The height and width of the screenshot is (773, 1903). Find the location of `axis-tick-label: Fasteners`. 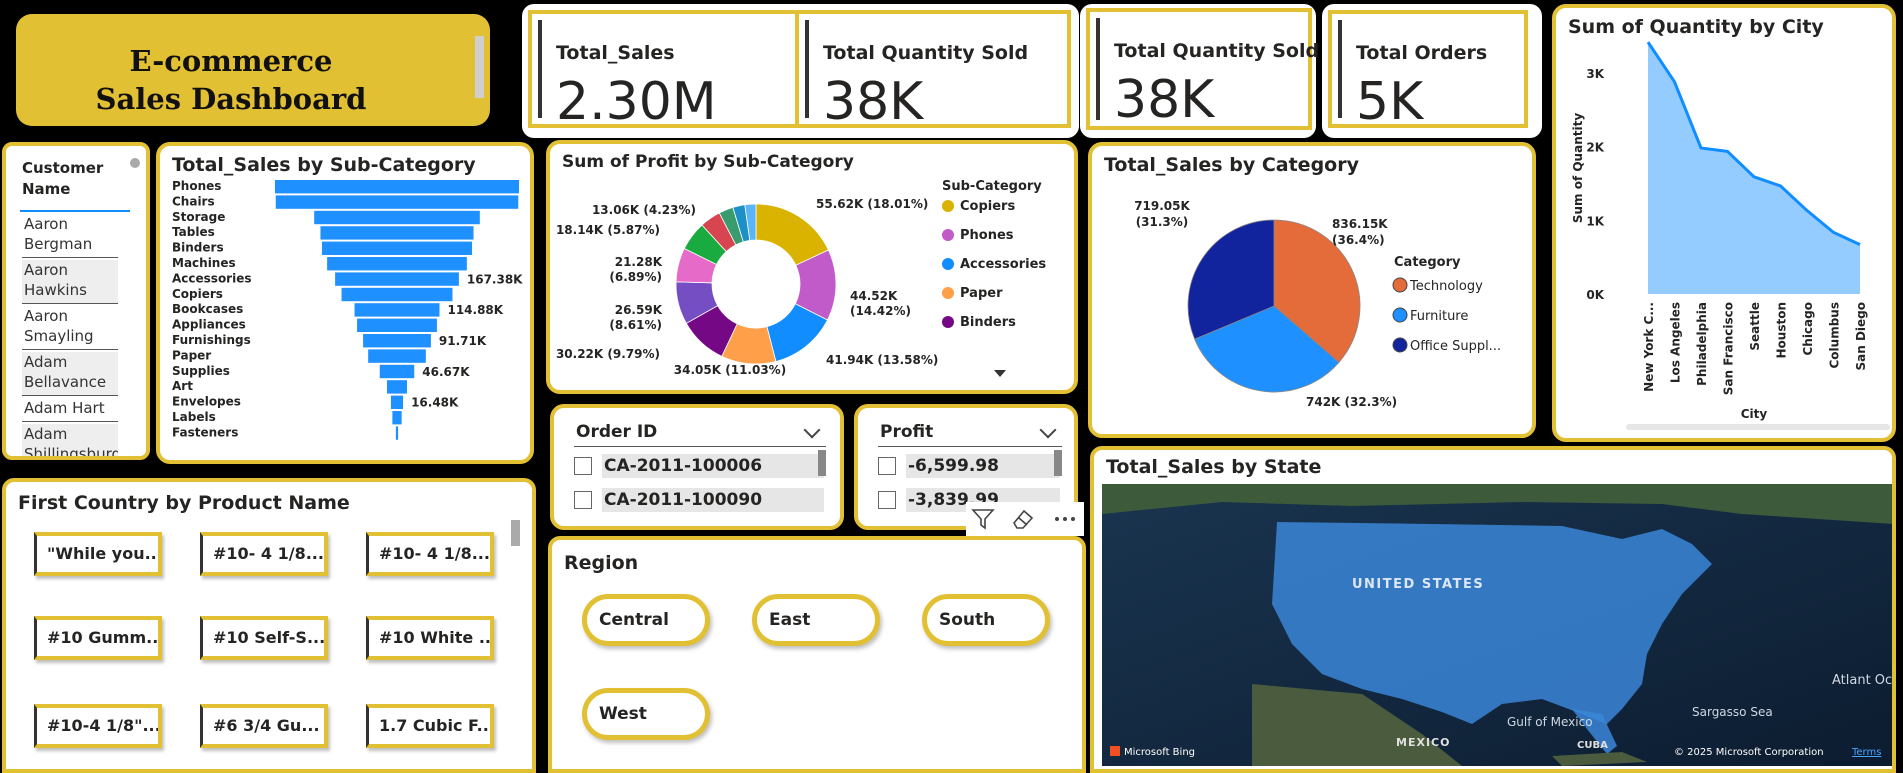

axis-tick-label: Fasteners is located at coordinates (205, 432).